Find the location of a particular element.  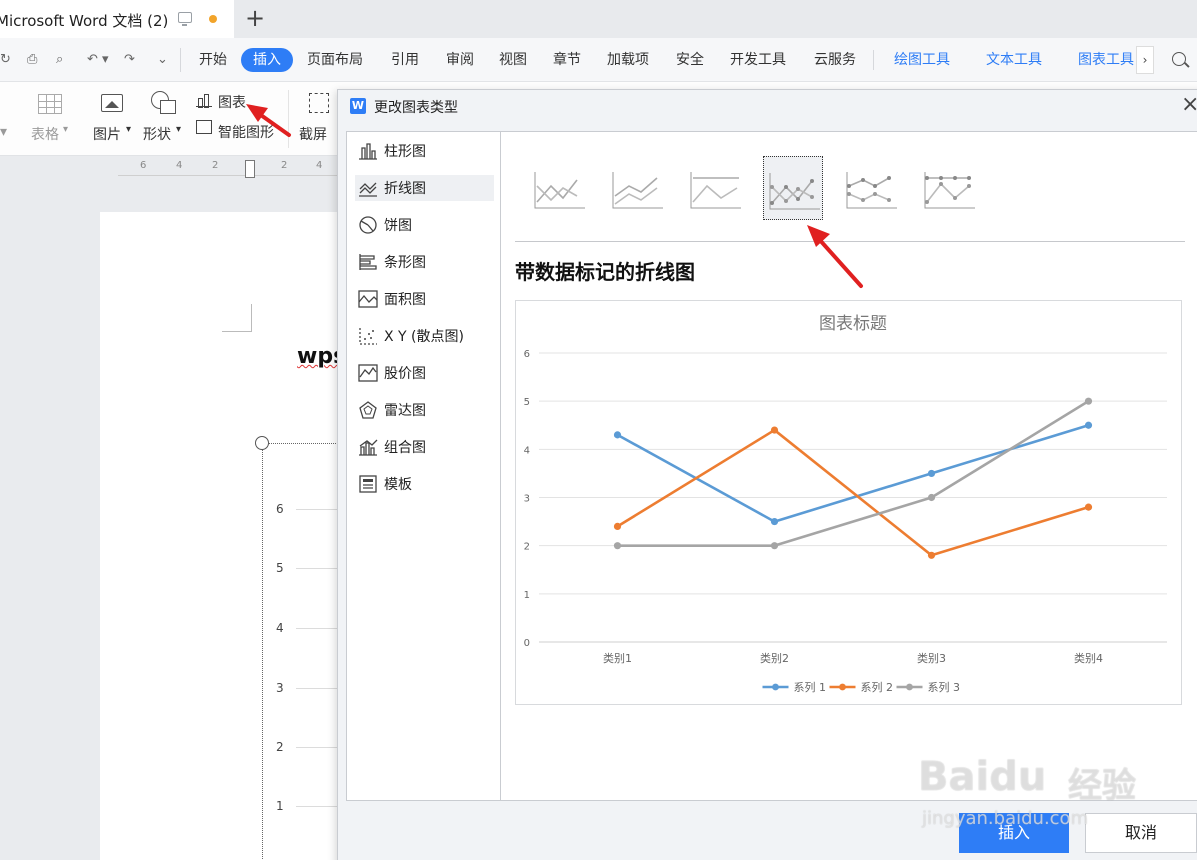

shape-dropdown-caret: ▾ is located at coordinates (178, 129).